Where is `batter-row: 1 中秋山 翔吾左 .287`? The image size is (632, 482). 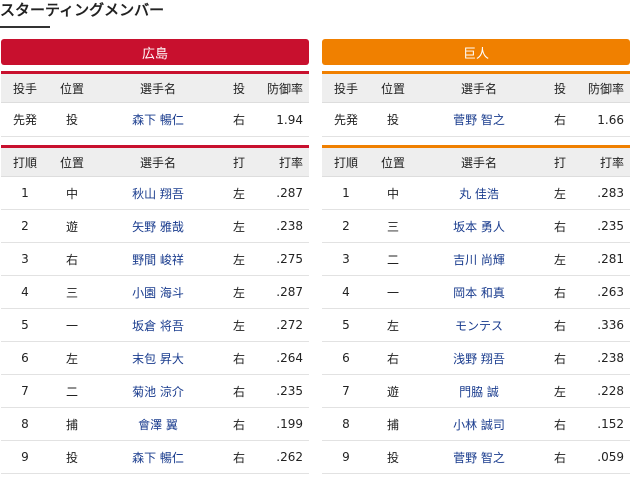
batter-row: 1 中秋山 翔吾左 .287 is located at coordinates (155, 193).